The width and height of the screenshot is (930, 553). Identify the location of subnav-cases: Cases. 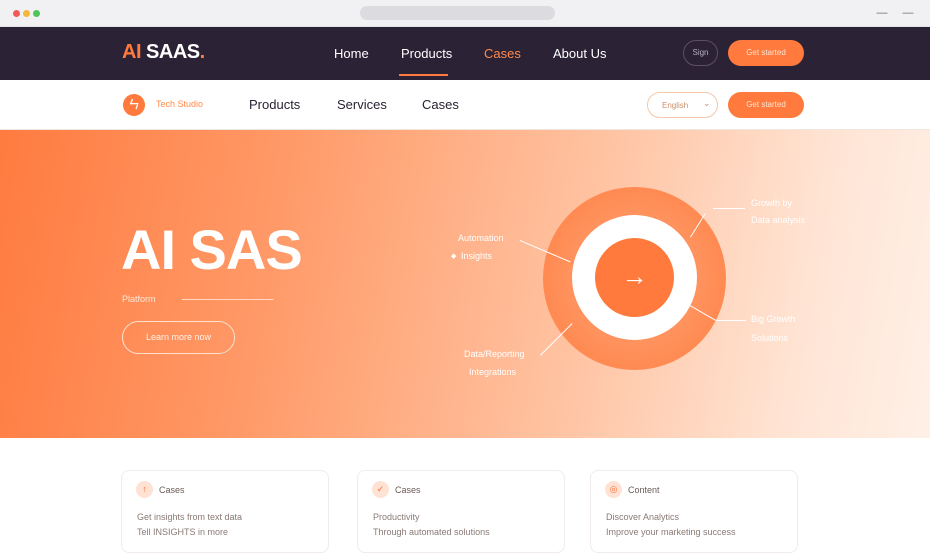
(440, 104).